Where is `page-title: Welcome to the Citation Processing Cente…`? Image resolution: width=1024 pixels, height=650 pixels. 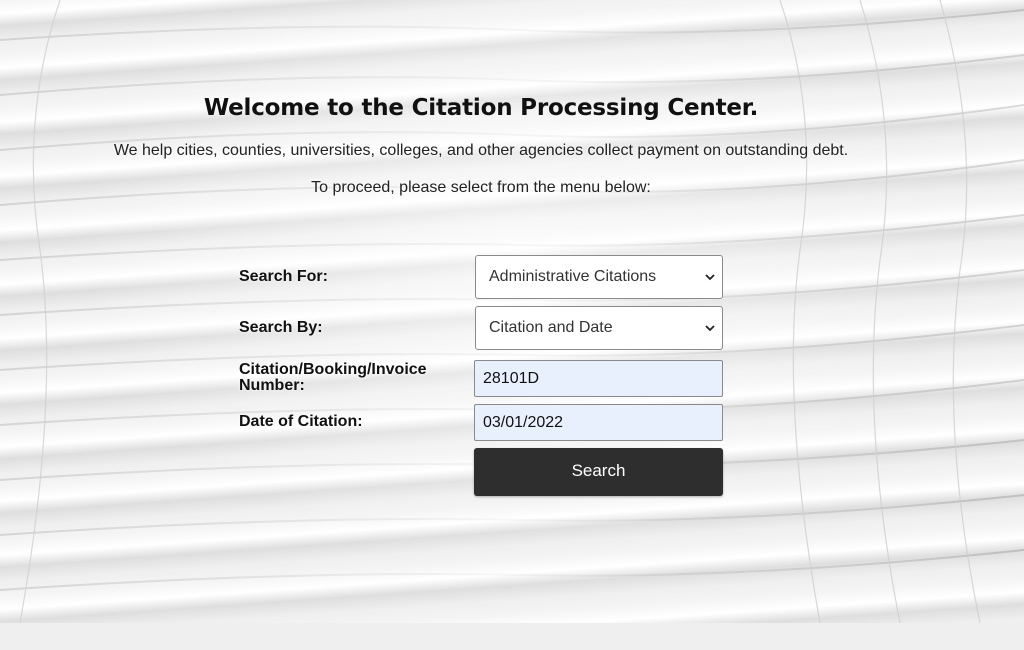 page-title: Welcome to the Citation Processing Cente… is located at coordinates (481, 108).